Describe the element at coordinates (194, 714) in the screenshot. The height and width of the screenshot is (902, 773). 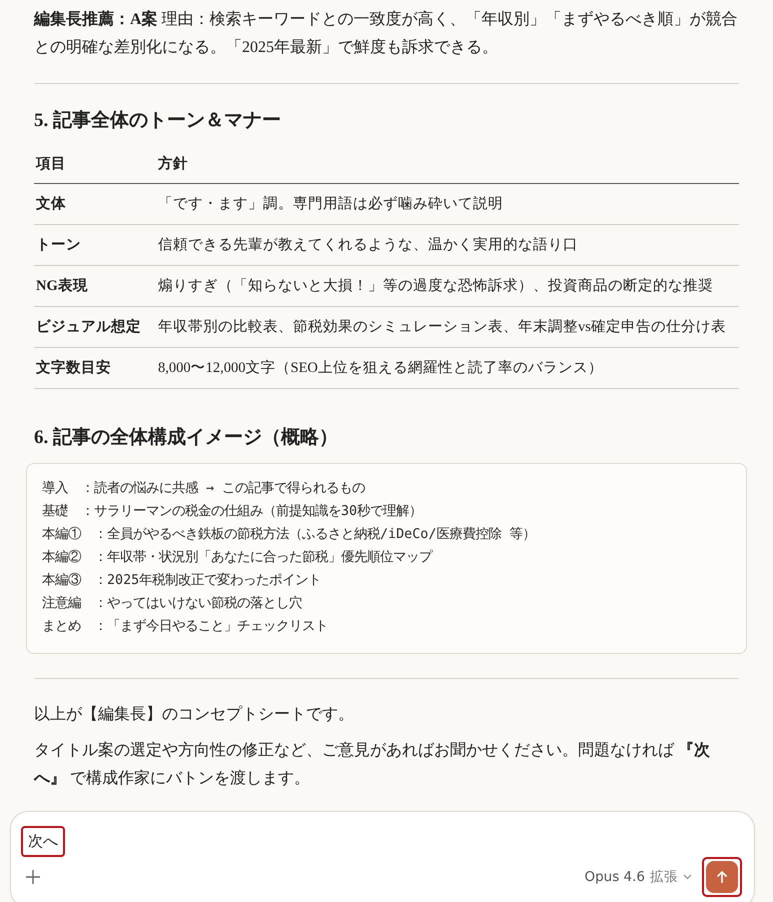
I see `paragraph: 以上が【編集長】のコンセプトシートです。` at that location.